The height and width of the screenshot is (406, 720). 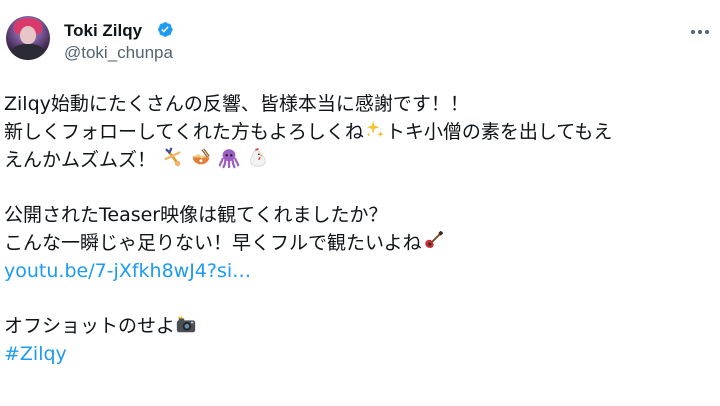 I want to click on tweet-line-2b-text: トキ小僧の素を出してもえ, so click(x=499, y=132).